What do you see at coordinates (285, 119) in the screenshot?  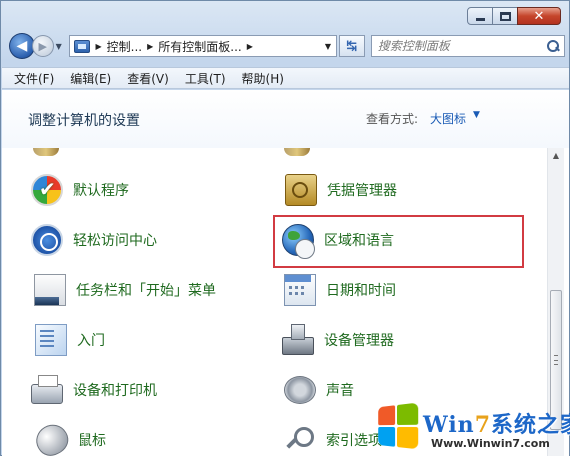 I see `content-header: 调整计算机的设置 查看方式: 大图标 ▼` at bounding box center [285, 119].